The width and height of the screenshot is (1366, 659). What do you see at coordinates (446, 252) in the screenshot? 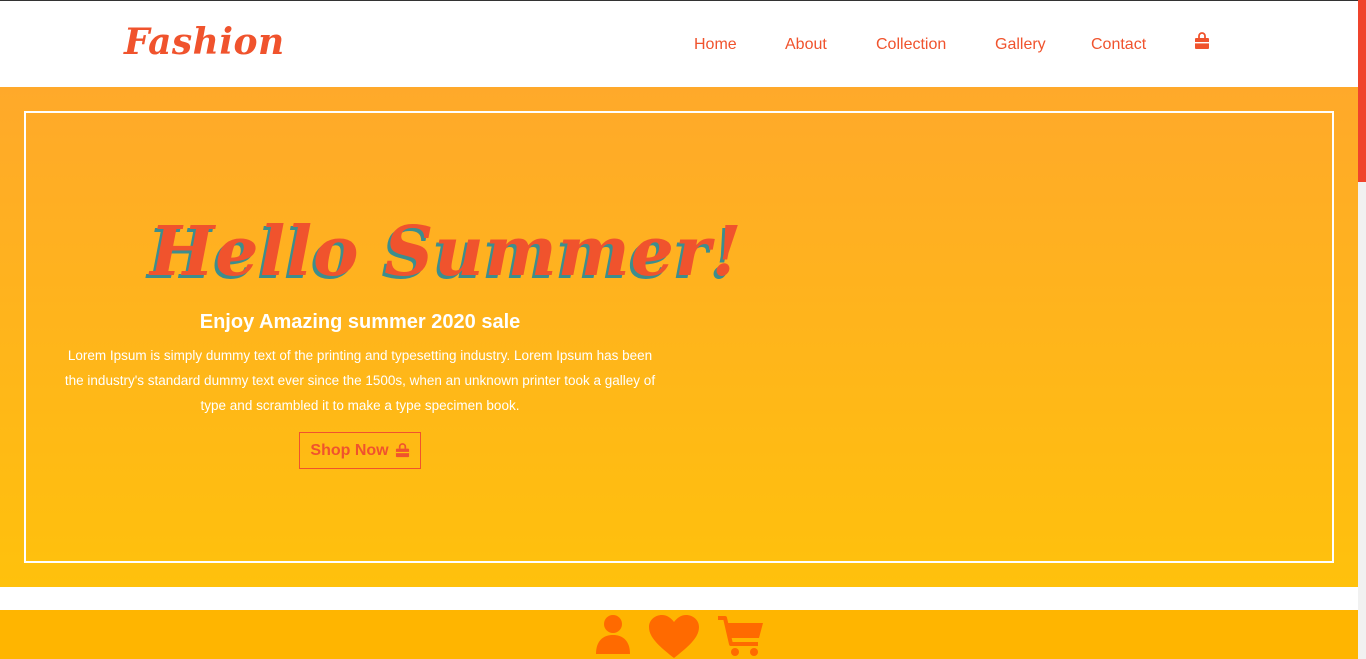
I see `hero-title: Hello Summer!` at bounding box center [446, 252].